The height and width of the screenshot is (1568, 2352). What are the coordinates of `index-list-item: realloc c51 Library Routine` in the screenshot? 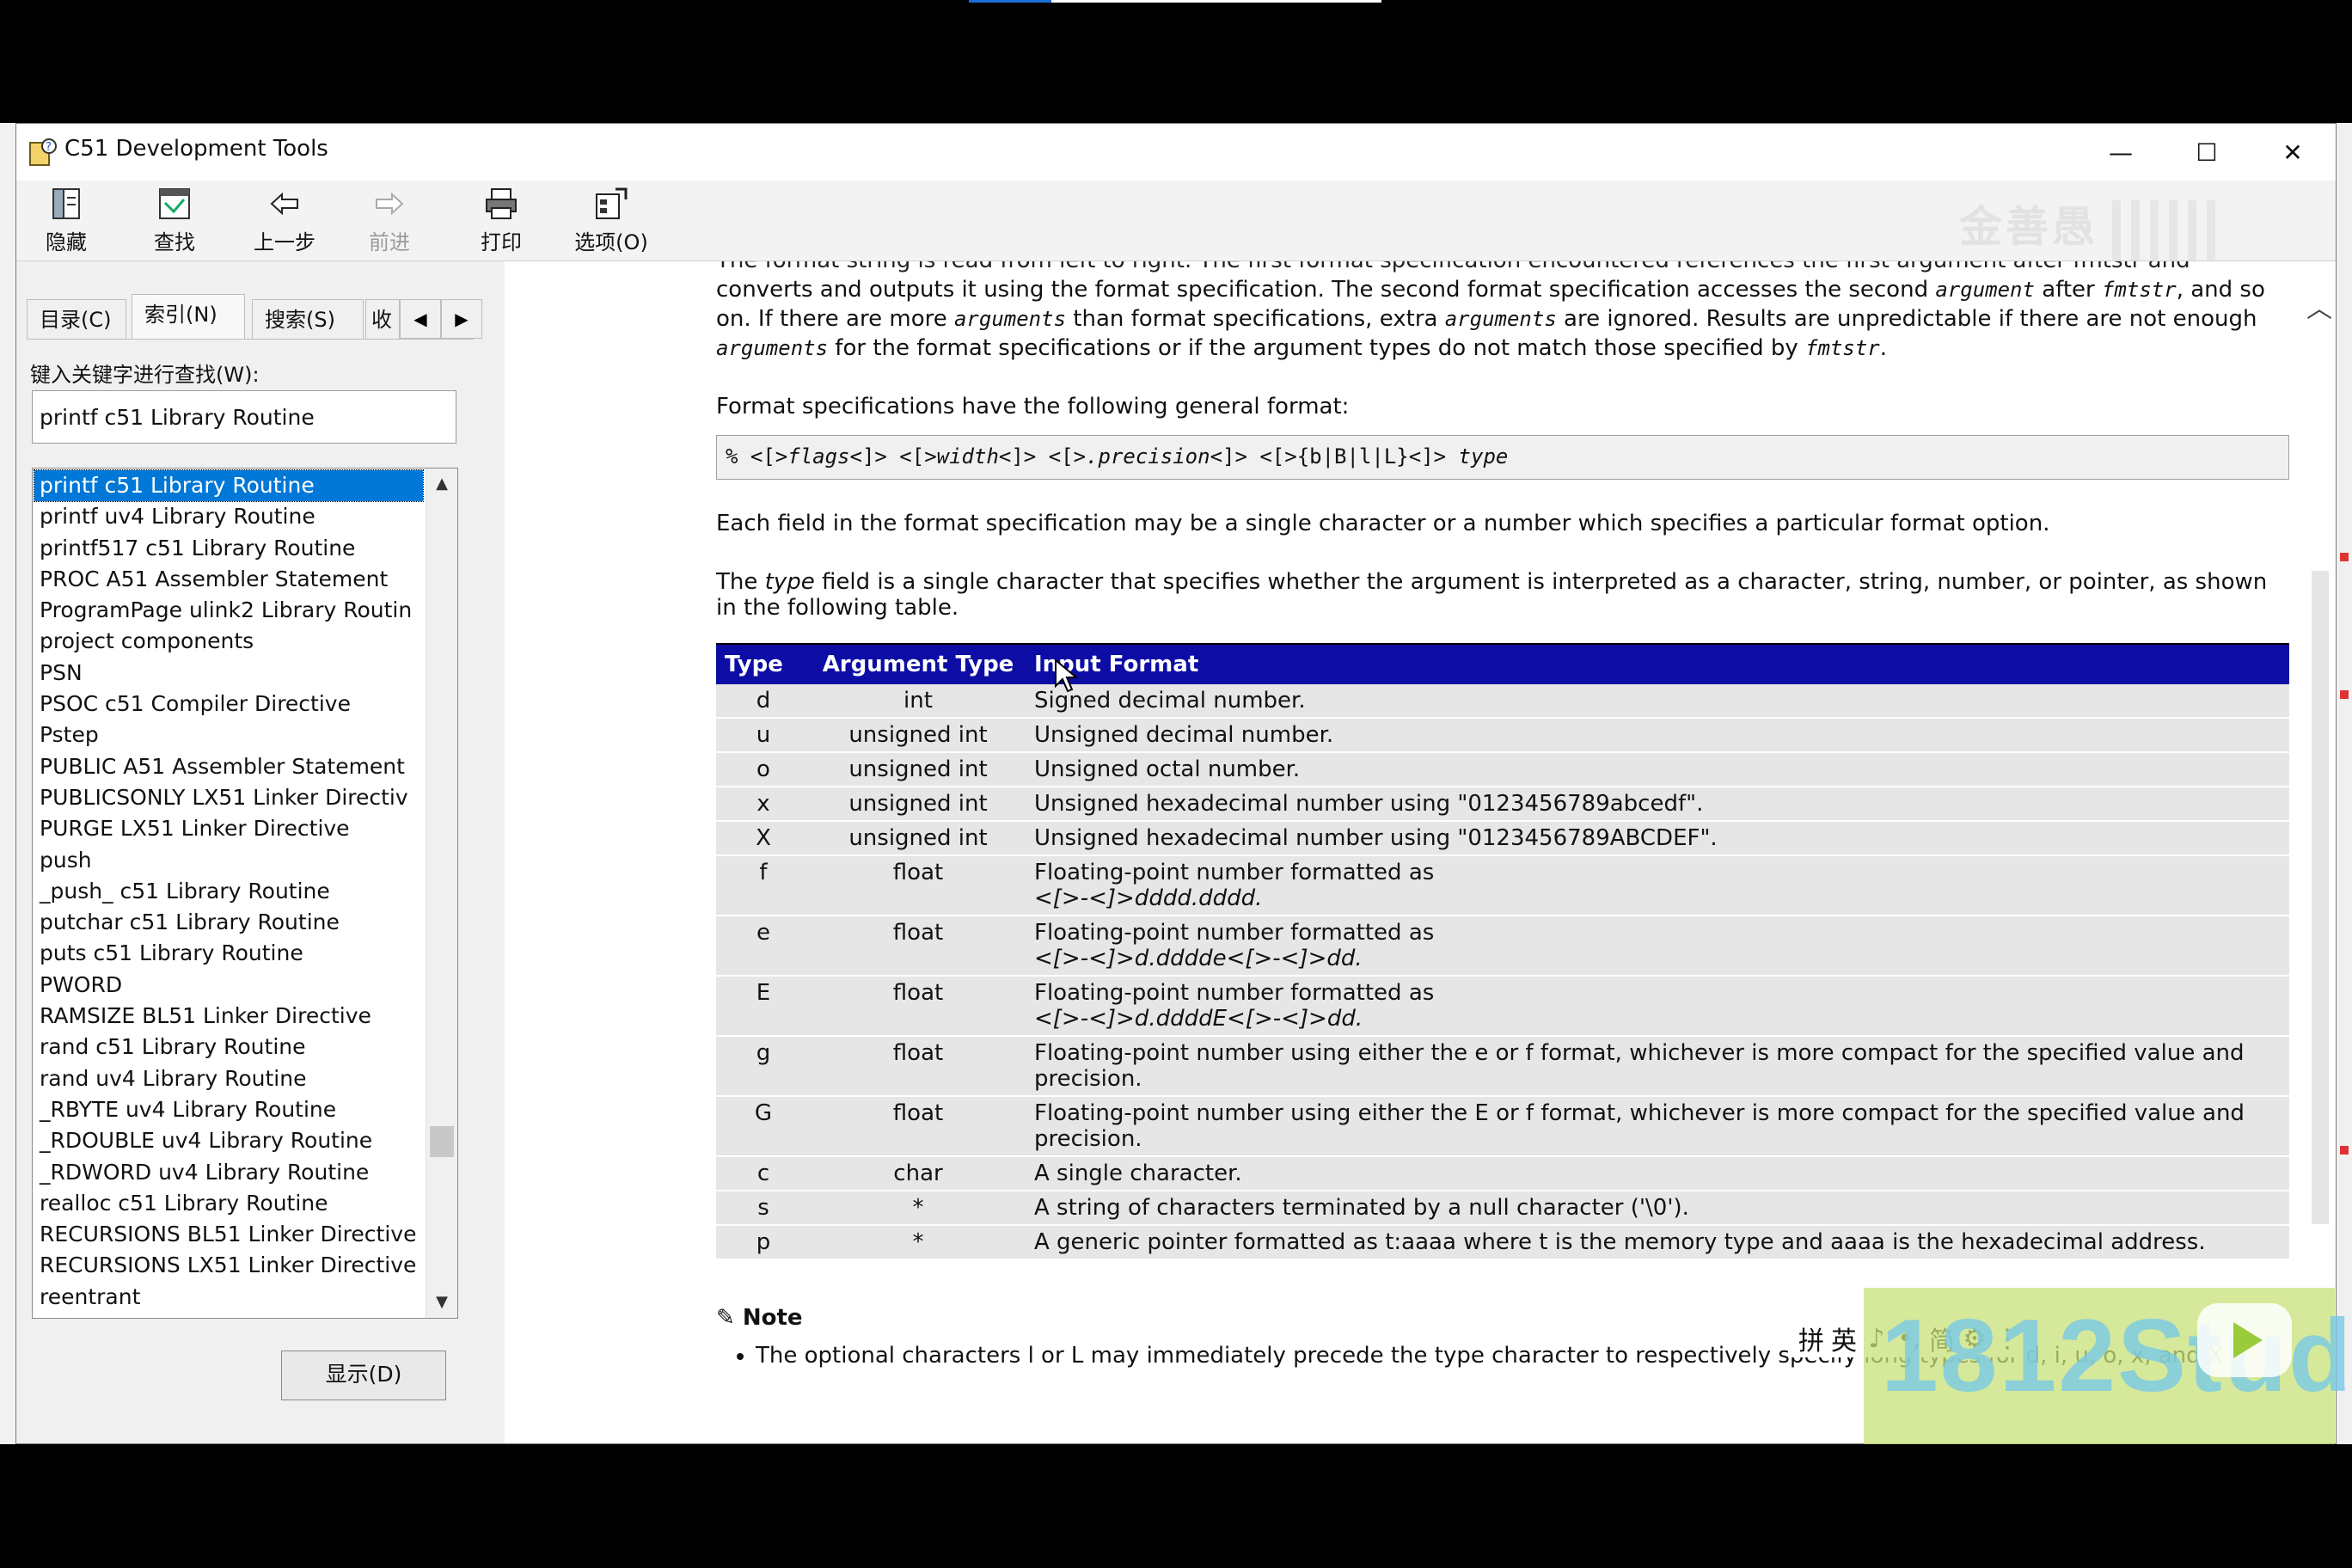 It's located at (228, 1203).